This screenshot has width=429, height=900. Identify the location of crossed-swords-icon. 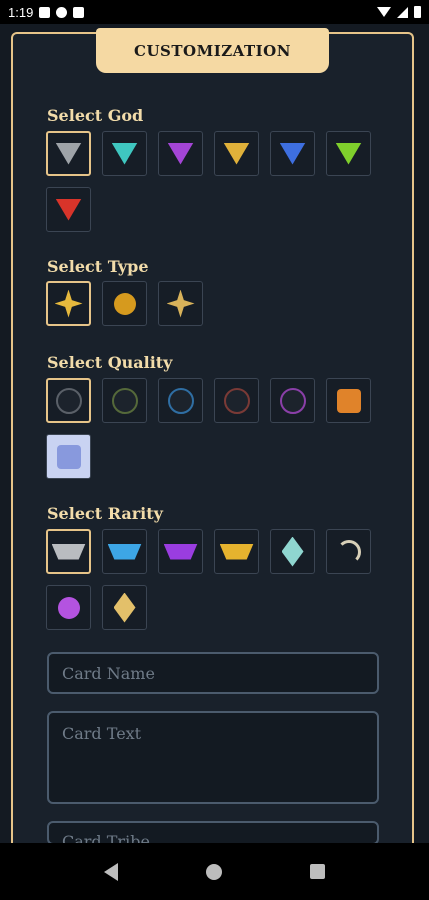
(68, 303).